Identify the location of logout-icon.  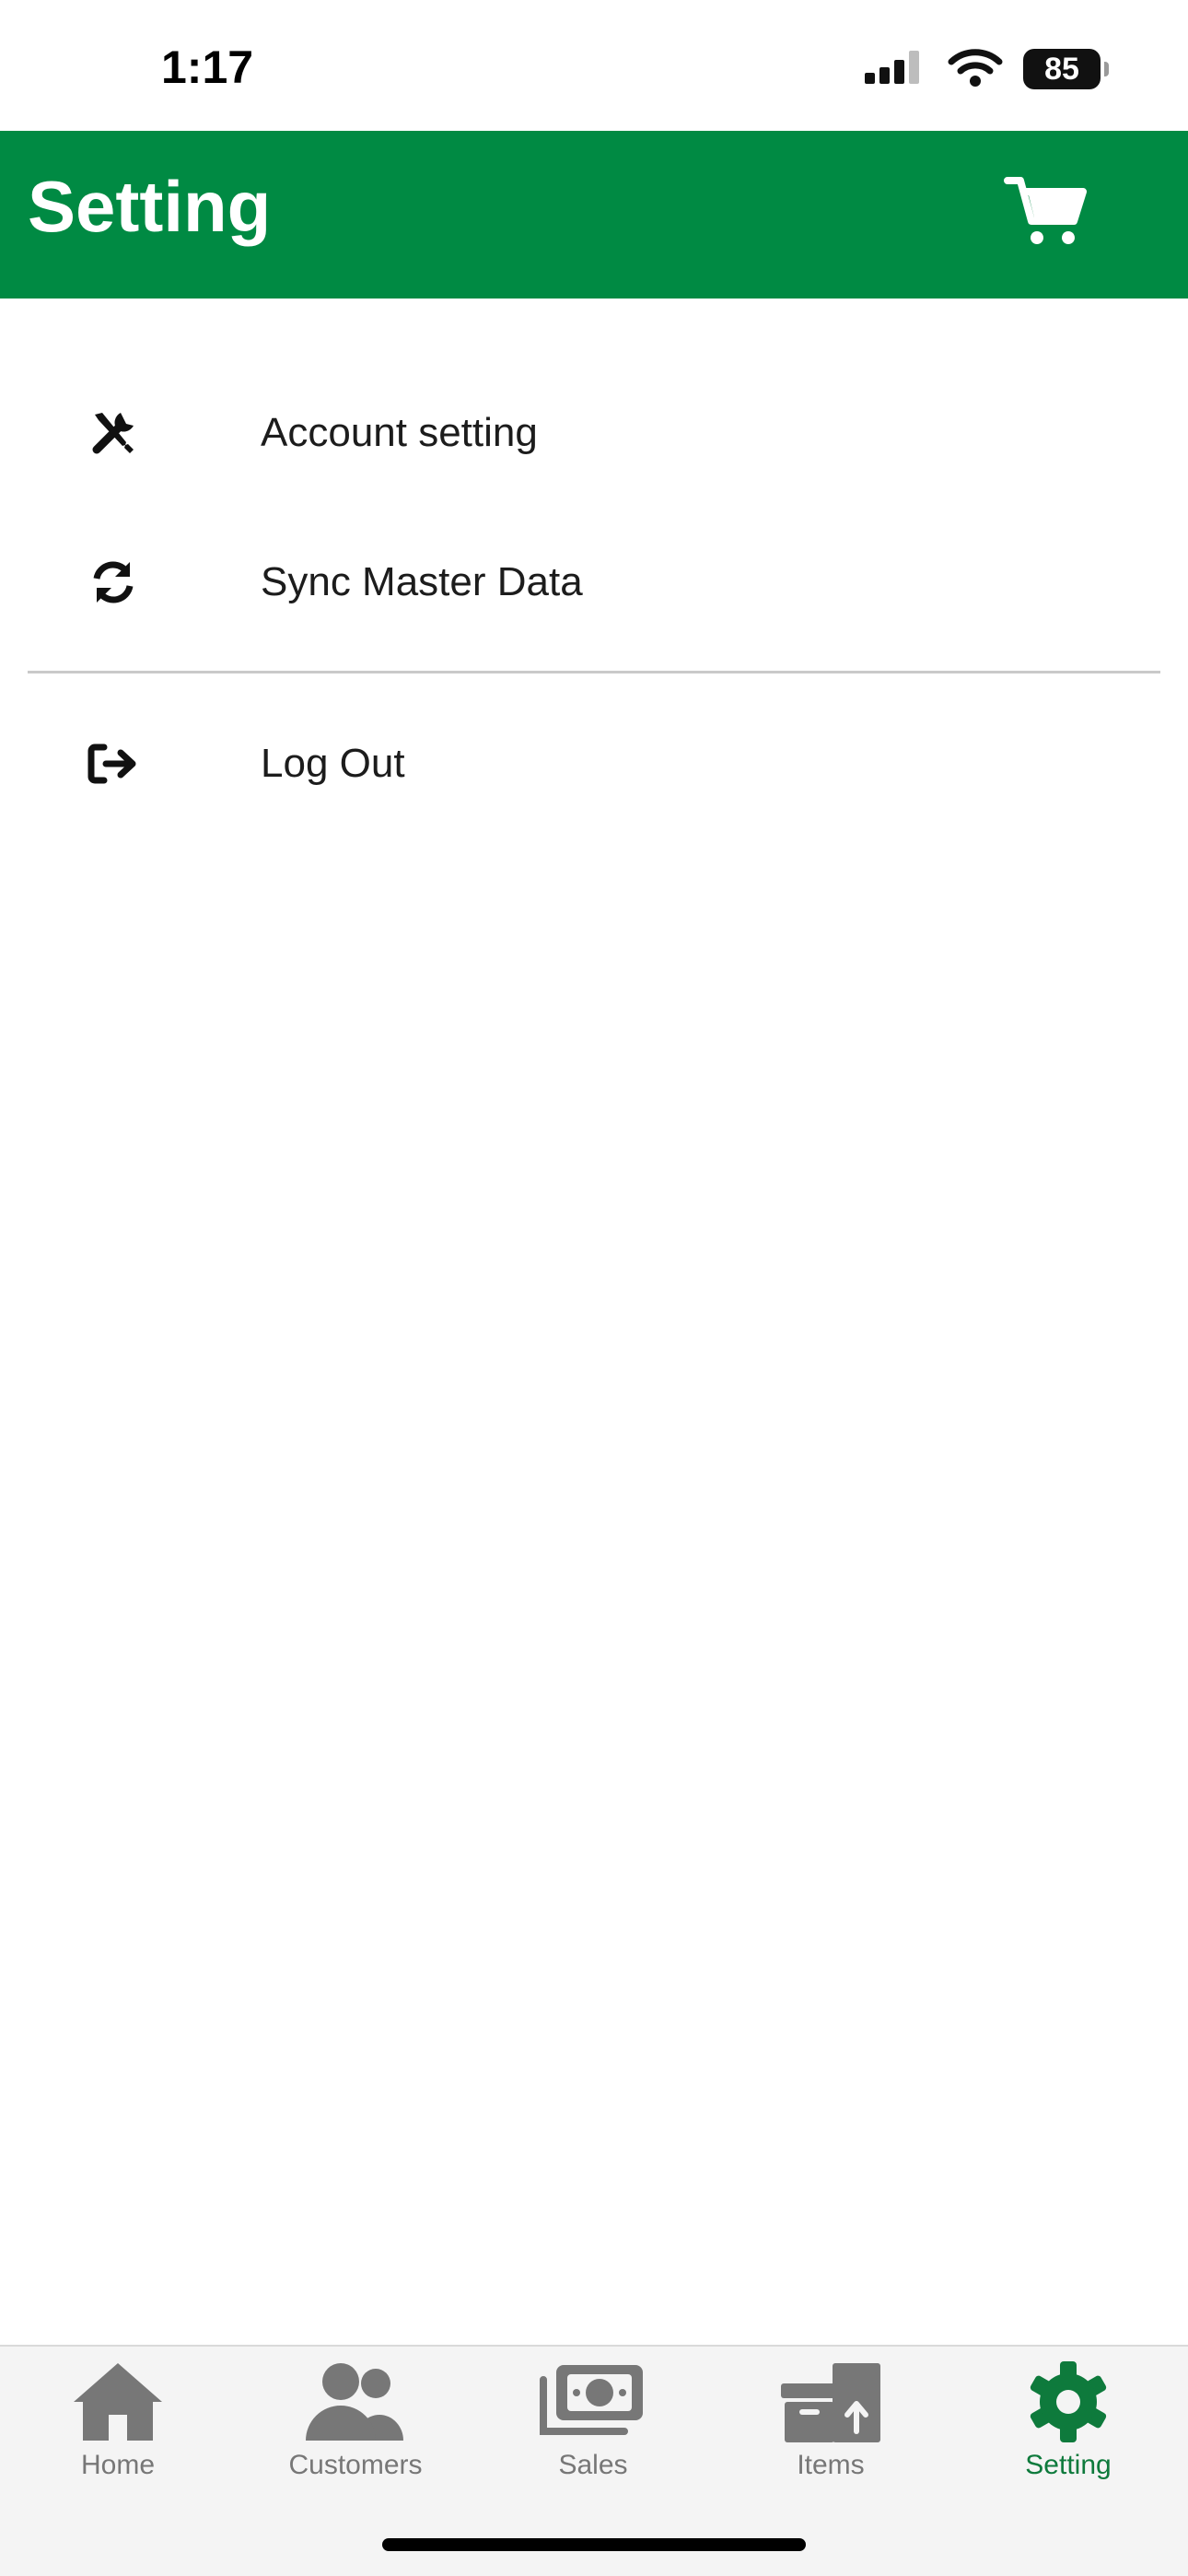
(113, 763).